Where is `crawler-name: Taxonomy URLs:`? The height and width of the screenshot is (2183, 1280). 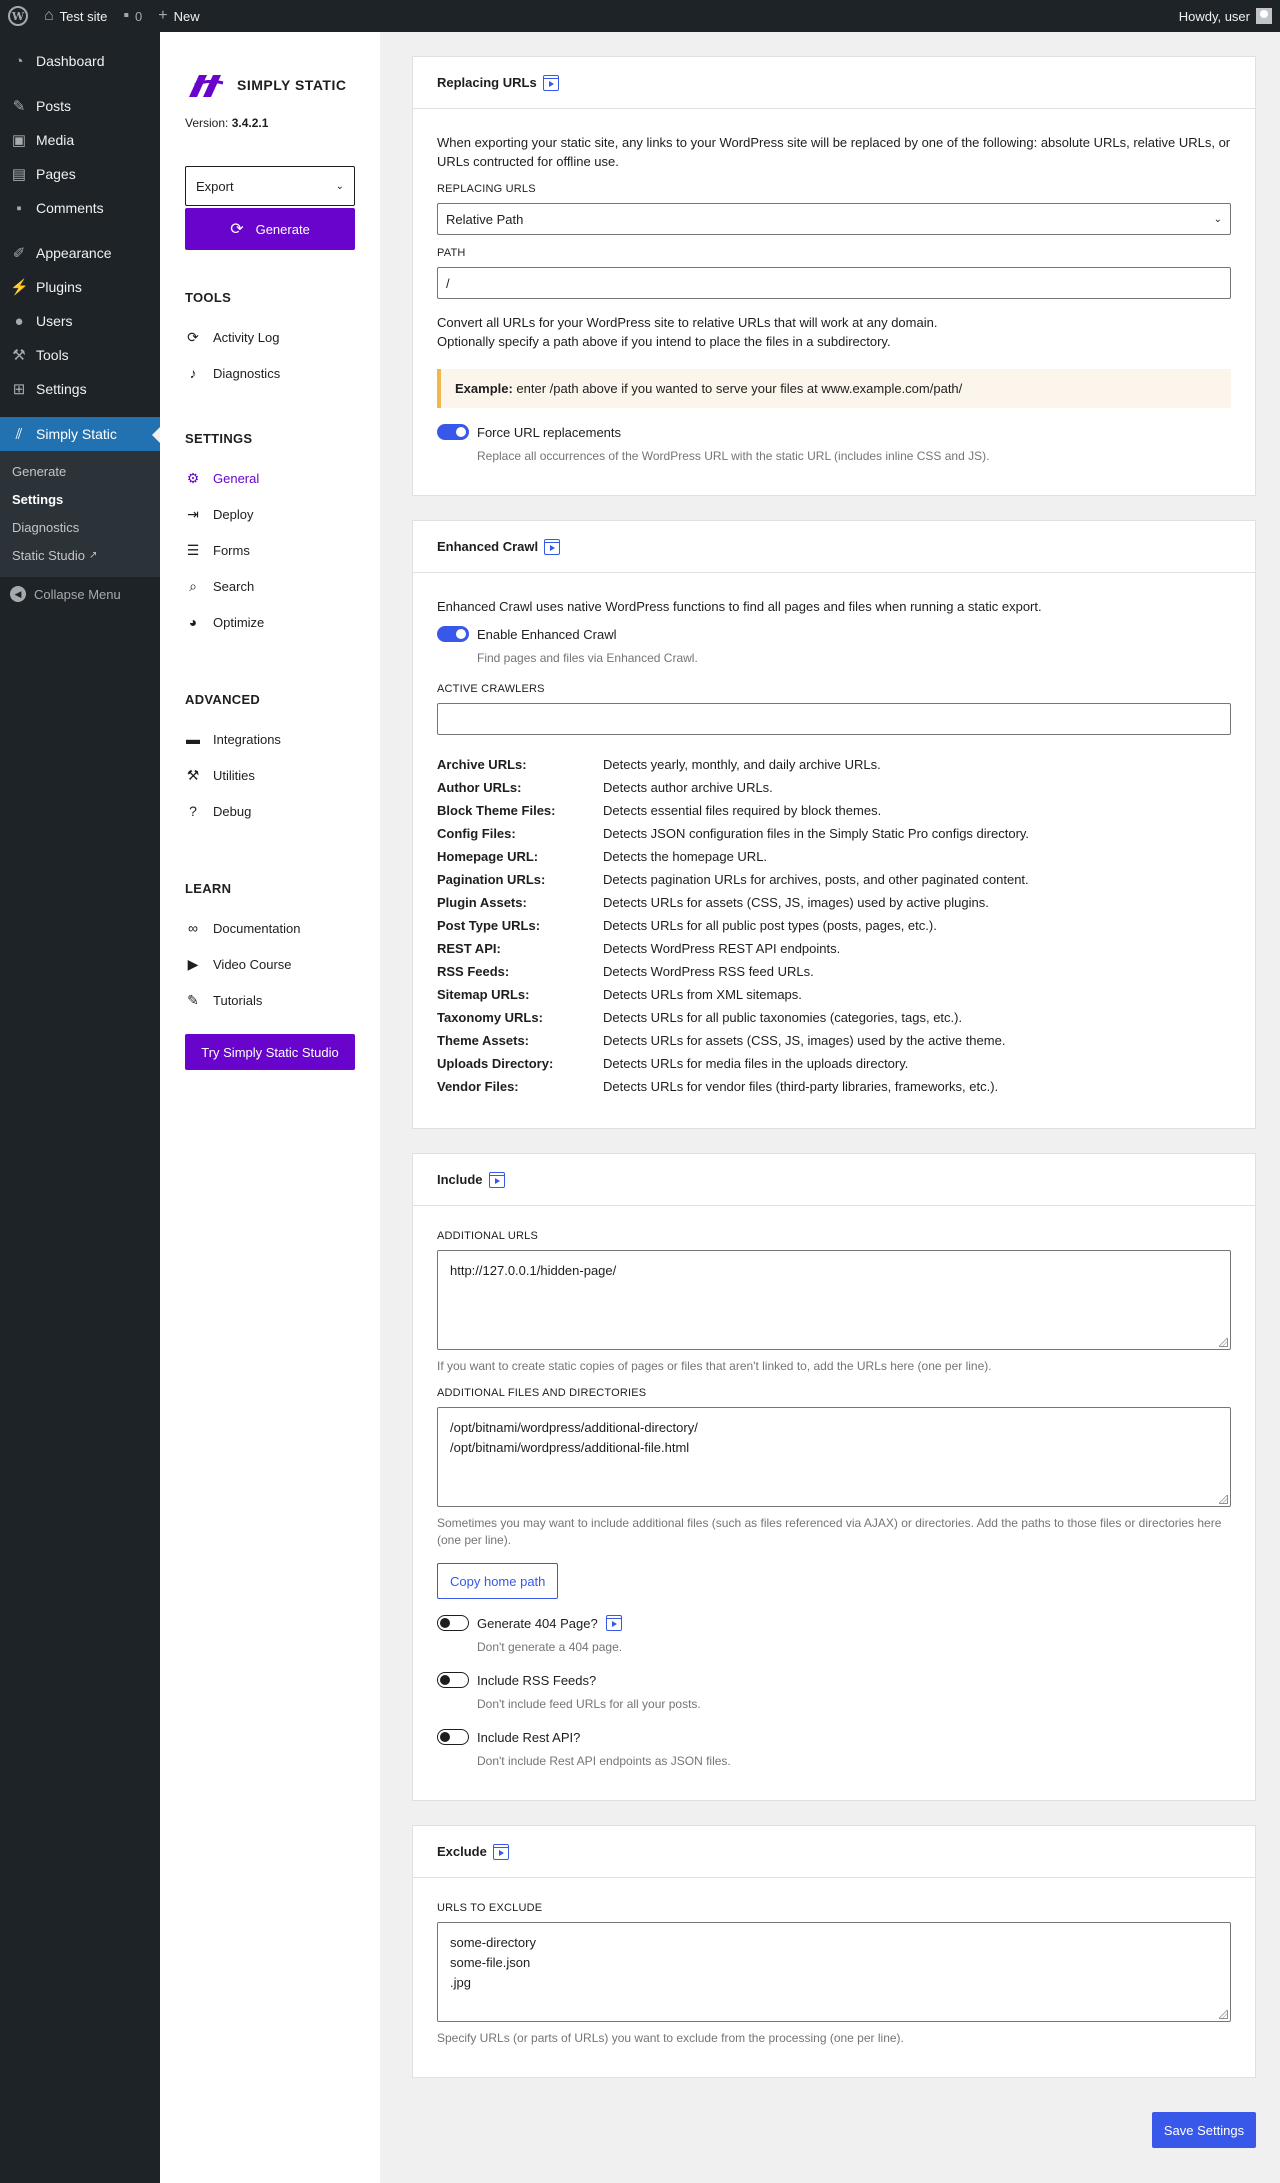
crawler-name: Taxonomy URLs: is located at coordinates (490, 1017).